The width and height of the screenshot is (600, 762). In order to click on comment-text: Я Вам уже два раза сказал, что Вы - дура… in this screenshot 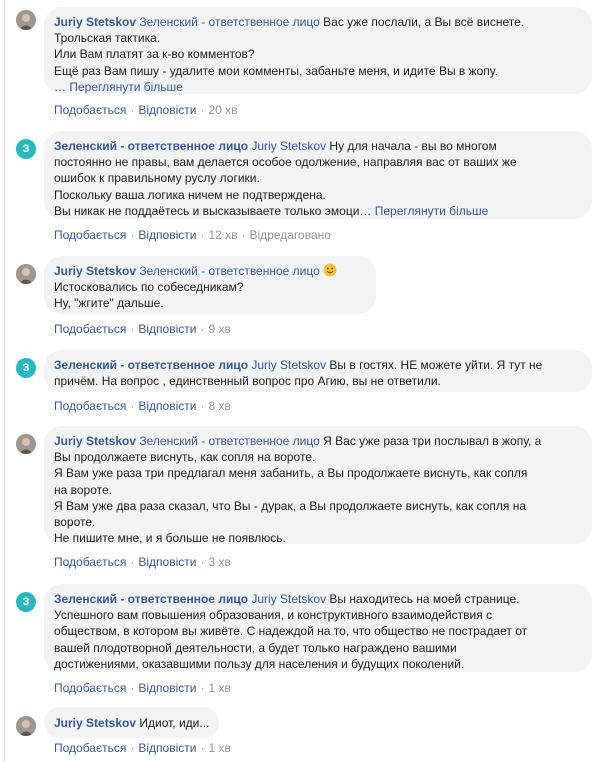, I will do `click(290, 505)`.